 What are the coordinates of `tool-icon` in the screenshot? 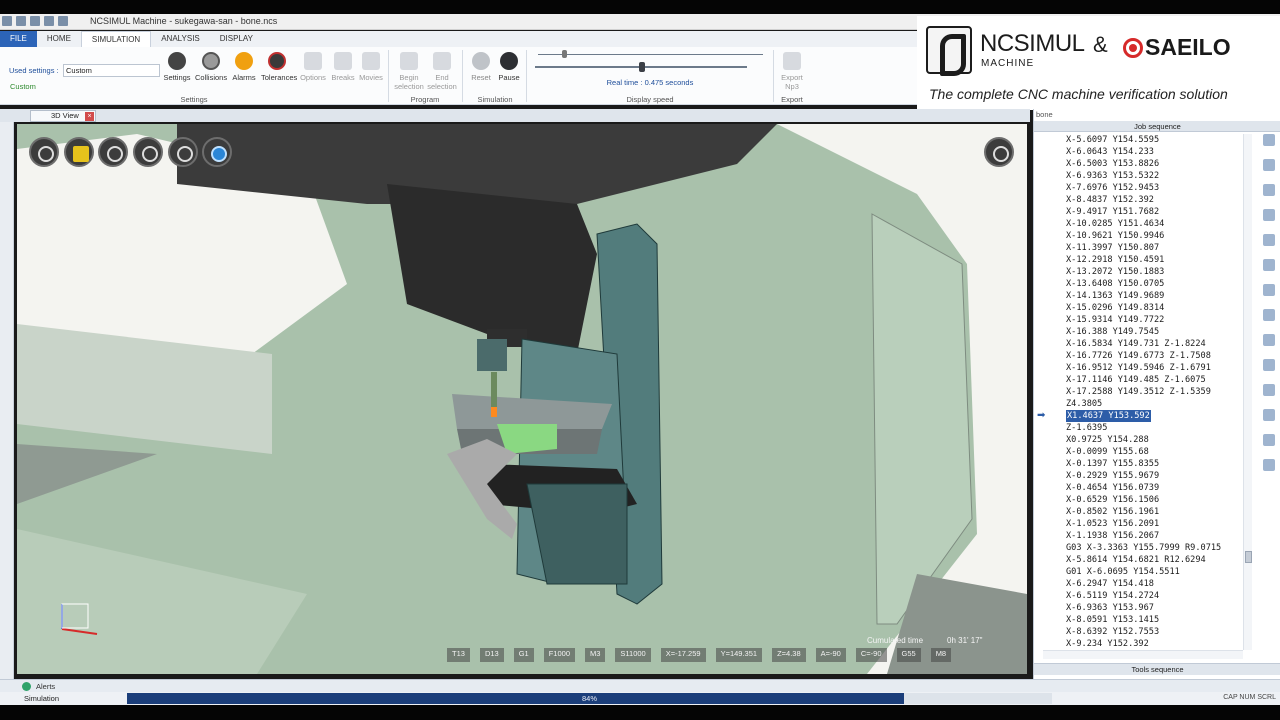 It's located at (1269, 465).